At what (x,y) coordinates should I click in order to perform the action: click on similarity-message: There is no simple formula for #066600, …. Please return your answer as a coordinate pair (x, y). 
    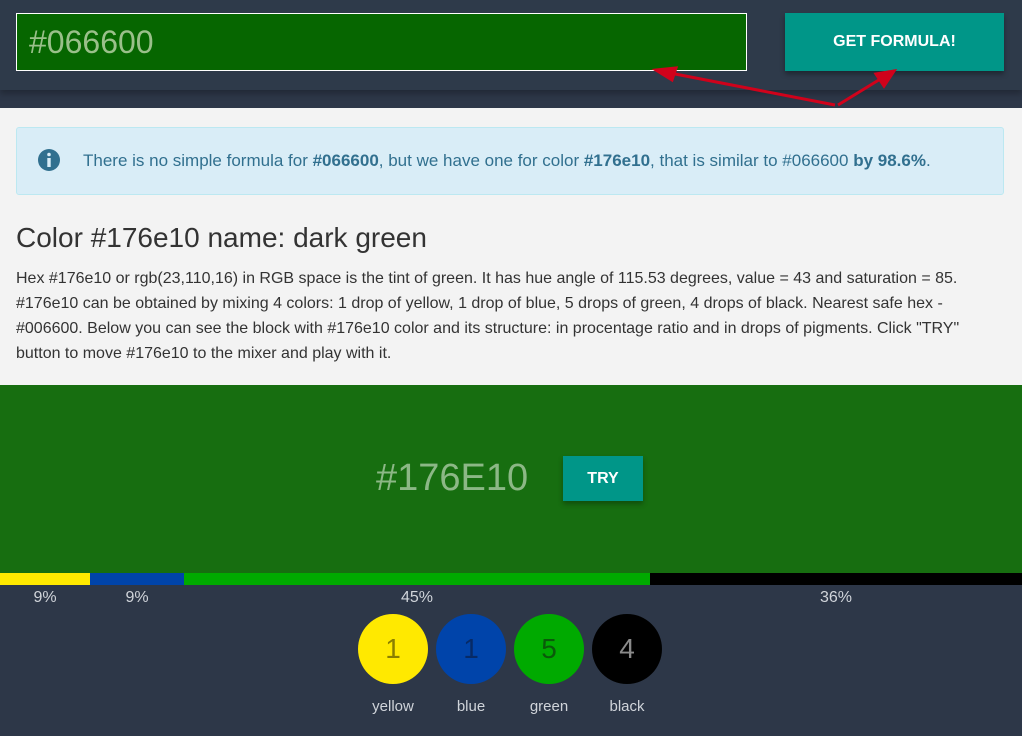
    Looking at the image, I should click on (507, 160).